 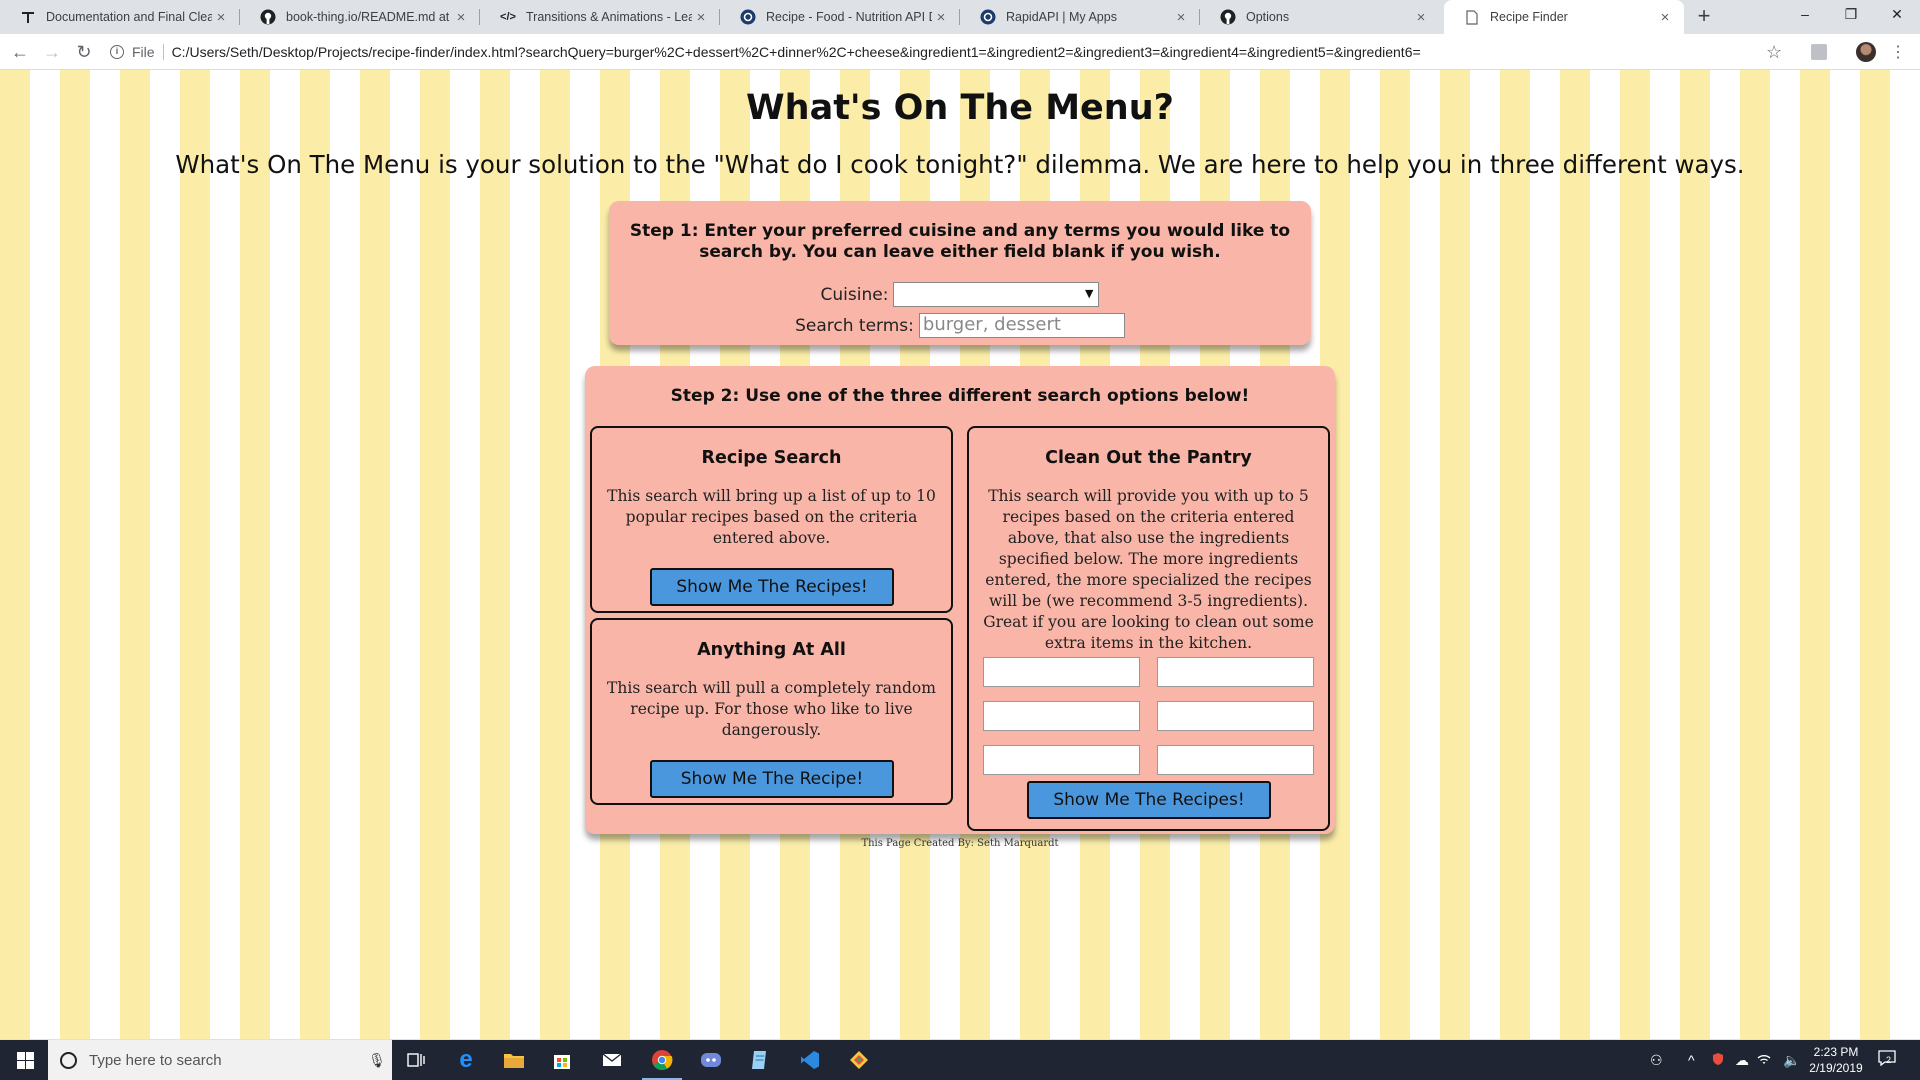 What do you see at coordinates (612, 1060) in the screenshot?
I see `mail-icon` at bounding box center [612, 1060].